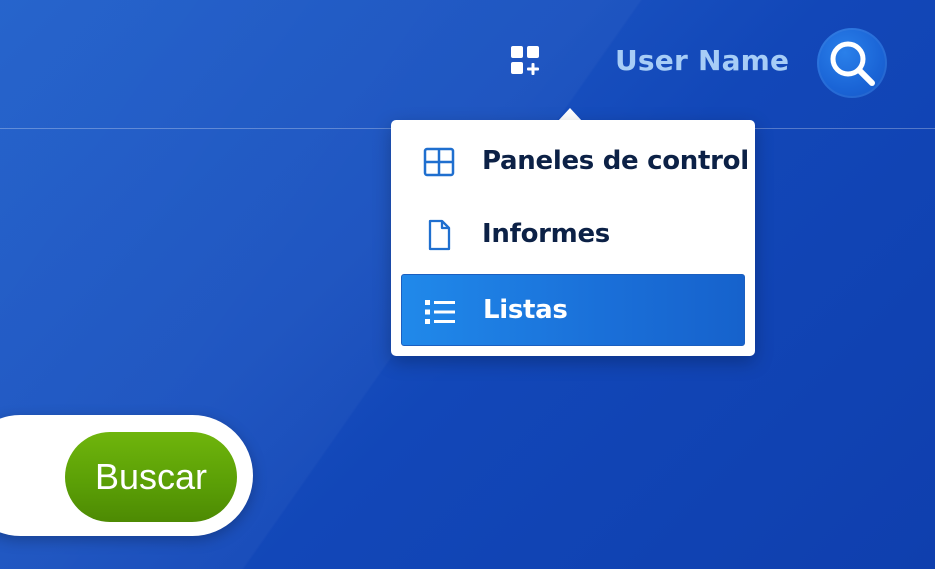  I want to click on buscar-button: Buscar, so click(151, 477).